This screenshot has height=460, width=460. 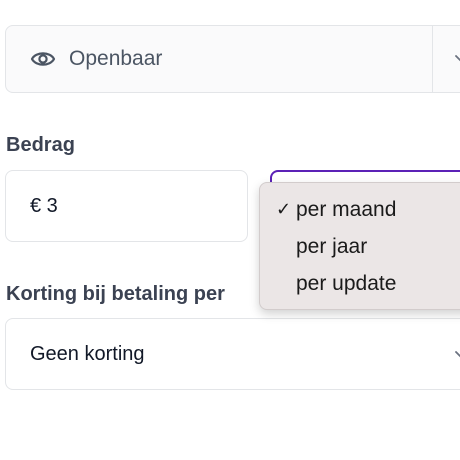 What do you see at coordinates (346, 209) in the screenshot?
I see `dropdown-option-label: per maand` at bounding box center [346, 209].